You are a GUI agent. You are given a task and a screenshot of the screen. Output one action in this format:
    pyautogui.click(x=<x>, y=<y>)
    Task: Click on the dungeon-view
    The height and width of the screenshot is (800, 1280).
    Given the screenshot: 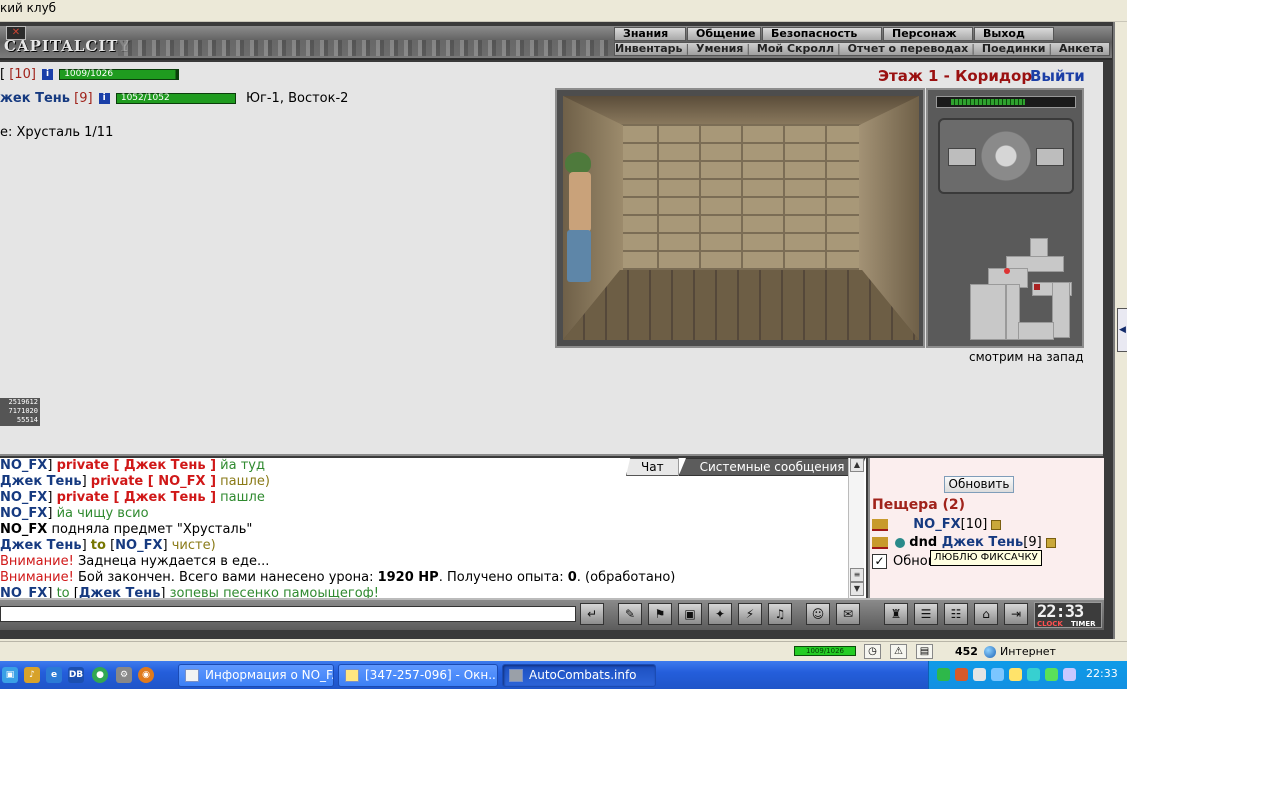 What is the action you would take?
    pyautogui.click(x=740, y=218)
    